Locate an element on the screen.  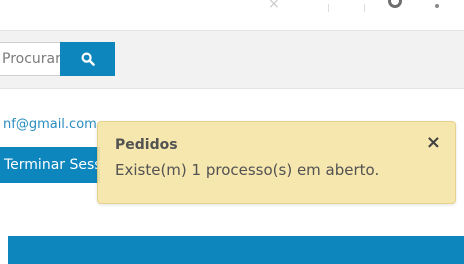
logout-button: Terminar Sessão is located at coordinates (50, 165).